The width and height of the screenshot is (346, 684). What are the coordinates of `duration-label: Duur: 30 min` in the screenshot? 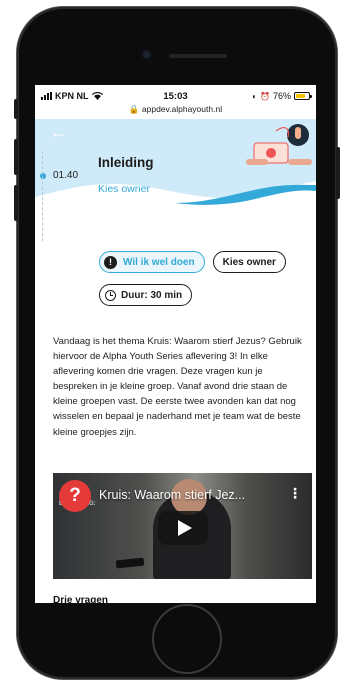 It's located at (152, 295).